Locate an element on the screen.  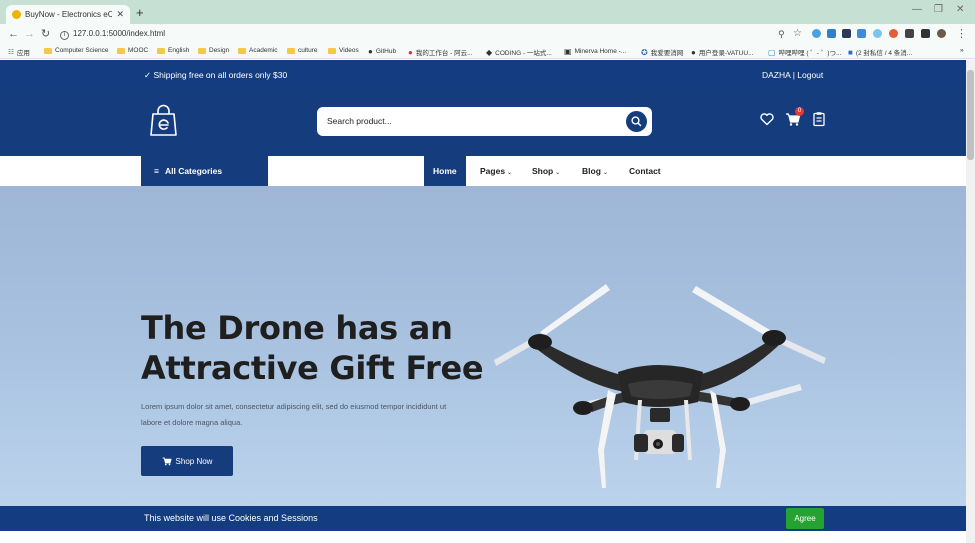
browser-tab-bar: BuyNow - Electronics eComm... ✕ + — ❐ ✕ is located at coordinates (487, 12).